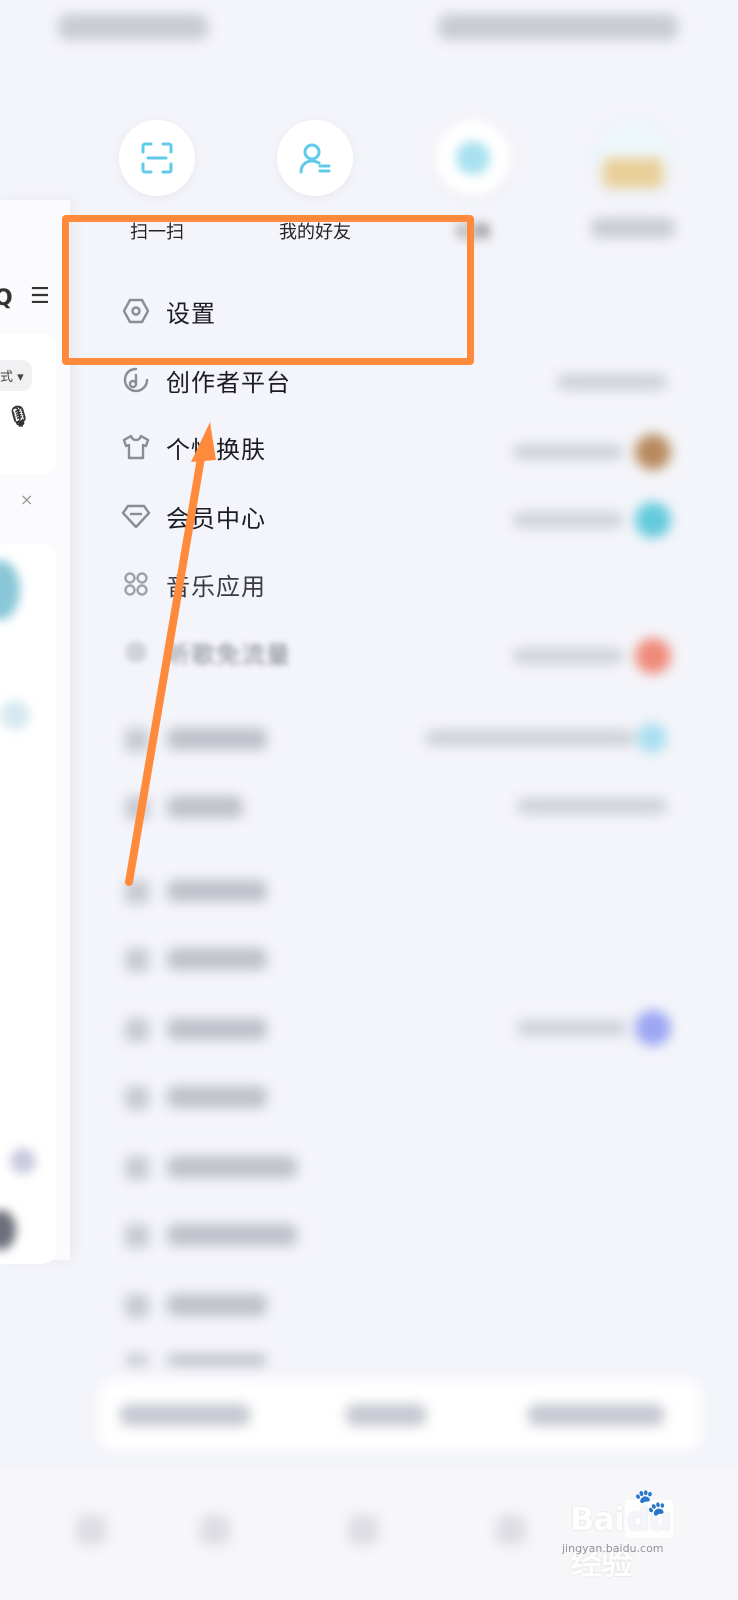  What do you see at coordinates (633, 228) in the screenshot?
I see `quick-action-label-placeholder` at bounding box center [633, 228].